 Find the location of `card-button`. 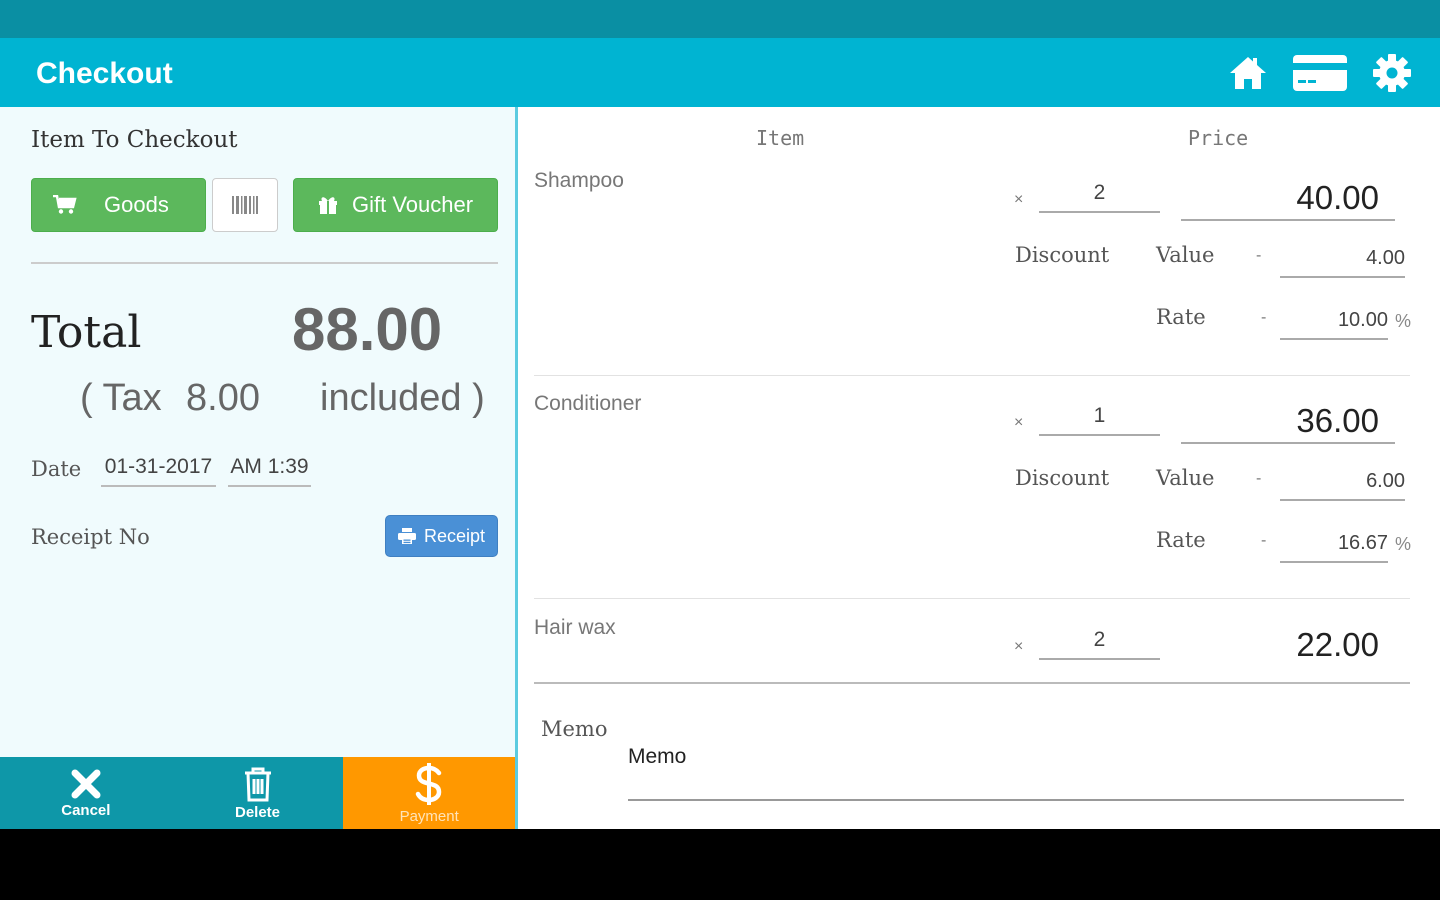

card-button is located at coordinates (1320, 73).